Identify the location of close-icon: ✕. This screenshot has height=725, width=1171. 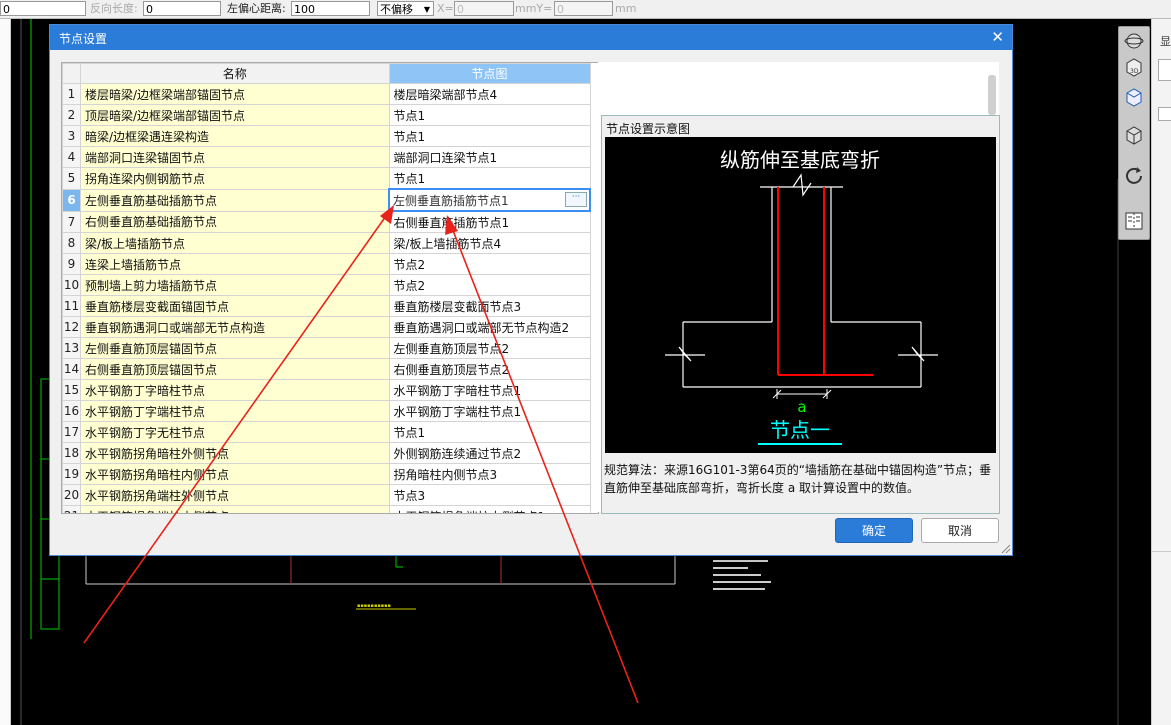
(997, 37).